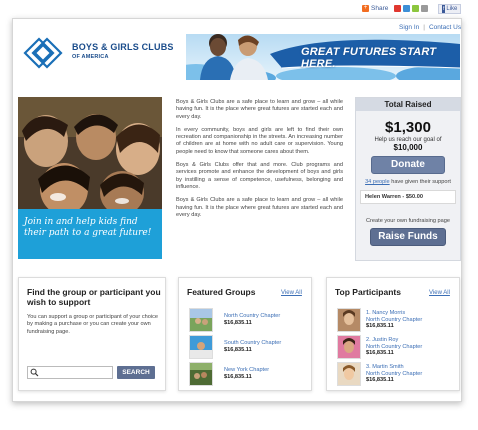 The image size is (478, 430). What do you see at coordinates (408, 221) in the screenshot?
I see `create-page-text: Create your own fundraising page` at bounding box center [408, 221].